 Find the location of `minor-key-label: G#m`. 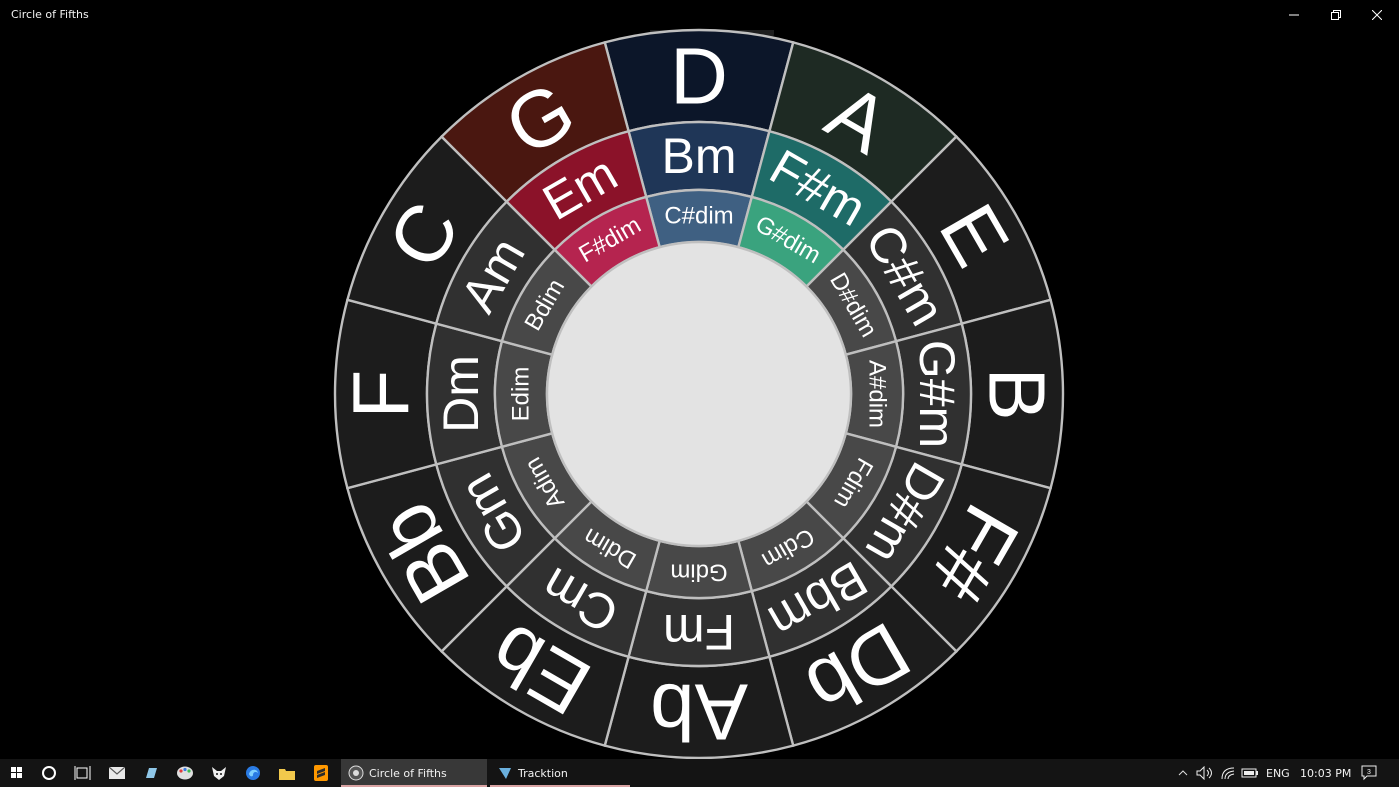

minor-key-label: G#m is located at coordinates (937, 394).